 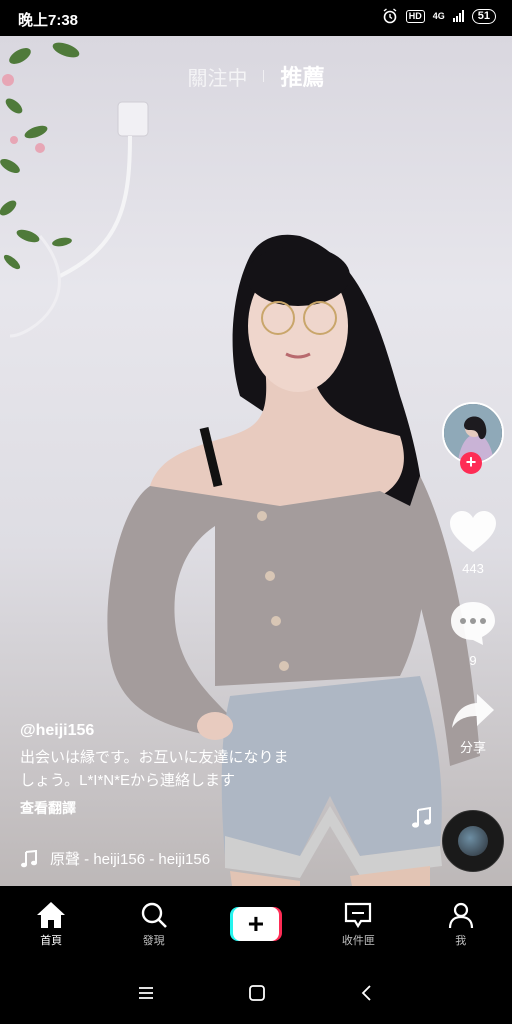 I want to click on status-bar: 晚上7:38 HD 4G 51, so click(x=256, y=18).